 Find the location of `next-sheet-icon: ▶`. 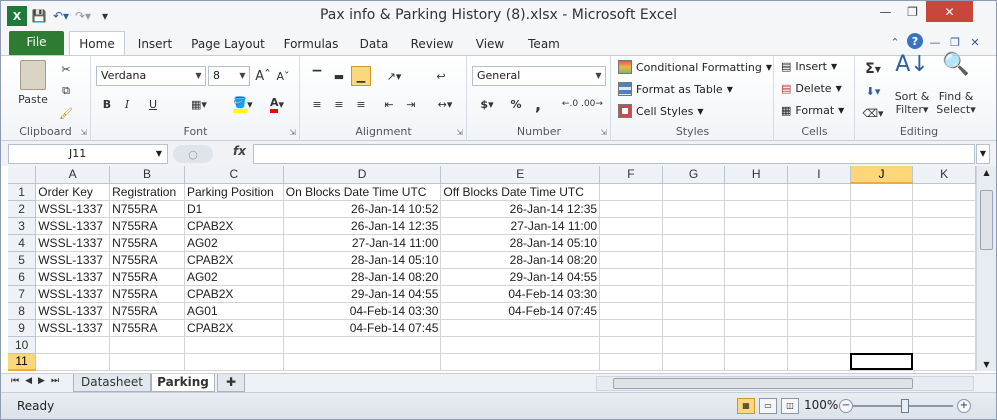

next-sheet-icon: ▶ is located at coordinates (41, 381).